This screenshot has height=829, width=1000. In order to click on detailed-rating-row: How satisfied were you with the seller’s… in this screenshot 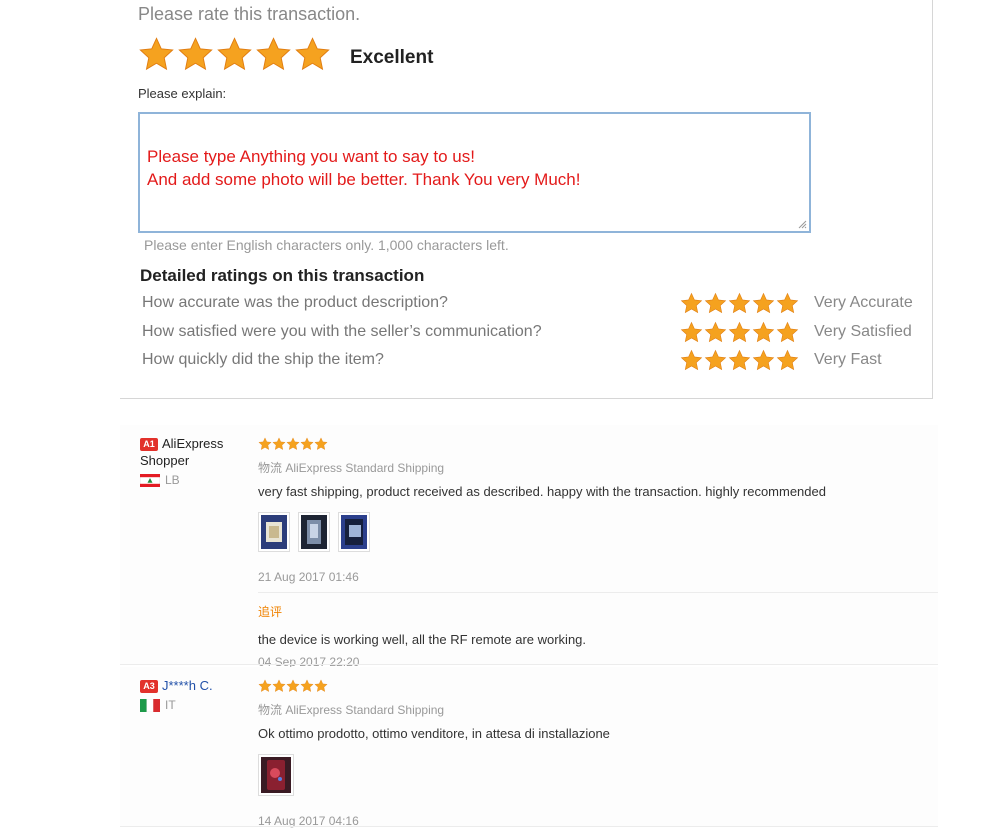, I will do `click(532, 334)`.